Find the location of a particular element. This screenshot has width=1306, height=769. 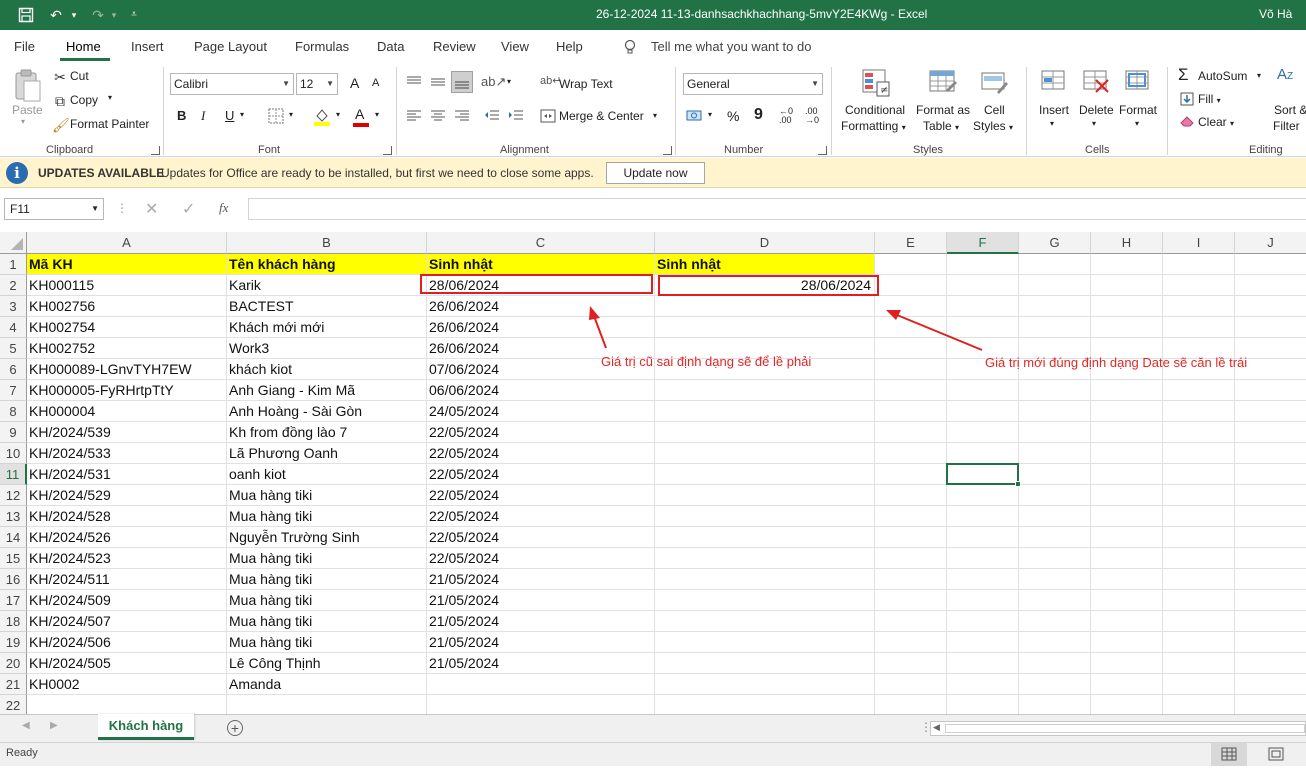

tell-me-search: Tell me what you want to do is located at coordinates (731, 46).